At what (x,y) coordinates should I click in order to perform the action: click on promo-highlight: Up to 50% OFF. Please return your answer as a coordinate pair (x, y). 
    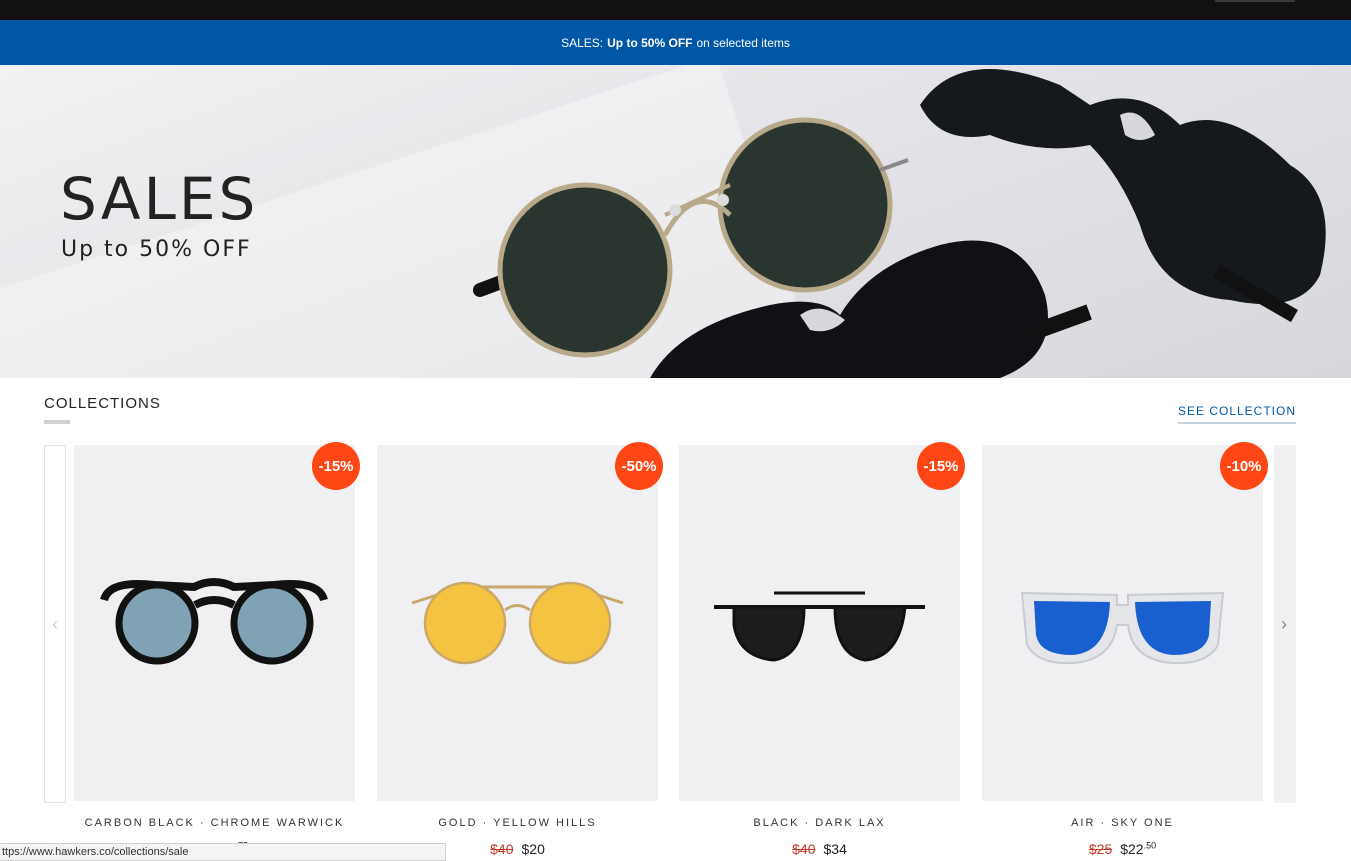
    Looking at the image, I should click on (650, 42).